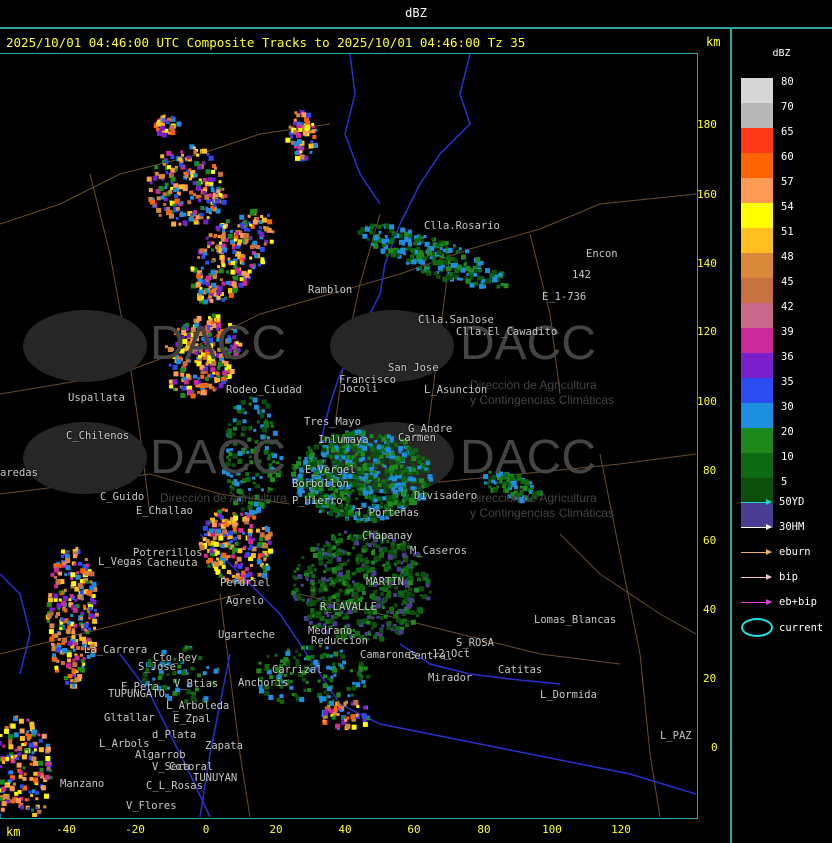 This screenshot has width=832, height=843. Describe the element at coordinates (787, 332) in the screenshot. I see `colorbar-label: 39` at that location.